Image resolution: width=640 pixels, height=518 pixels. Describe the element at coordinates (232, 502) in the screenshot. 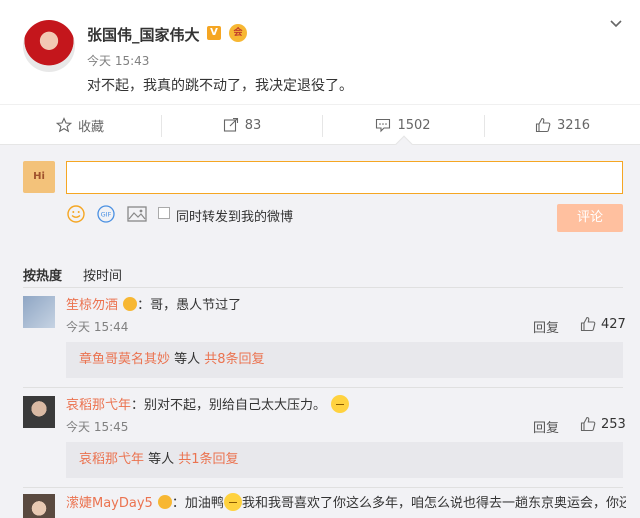

I see `smile-emoji-icon` at that location.